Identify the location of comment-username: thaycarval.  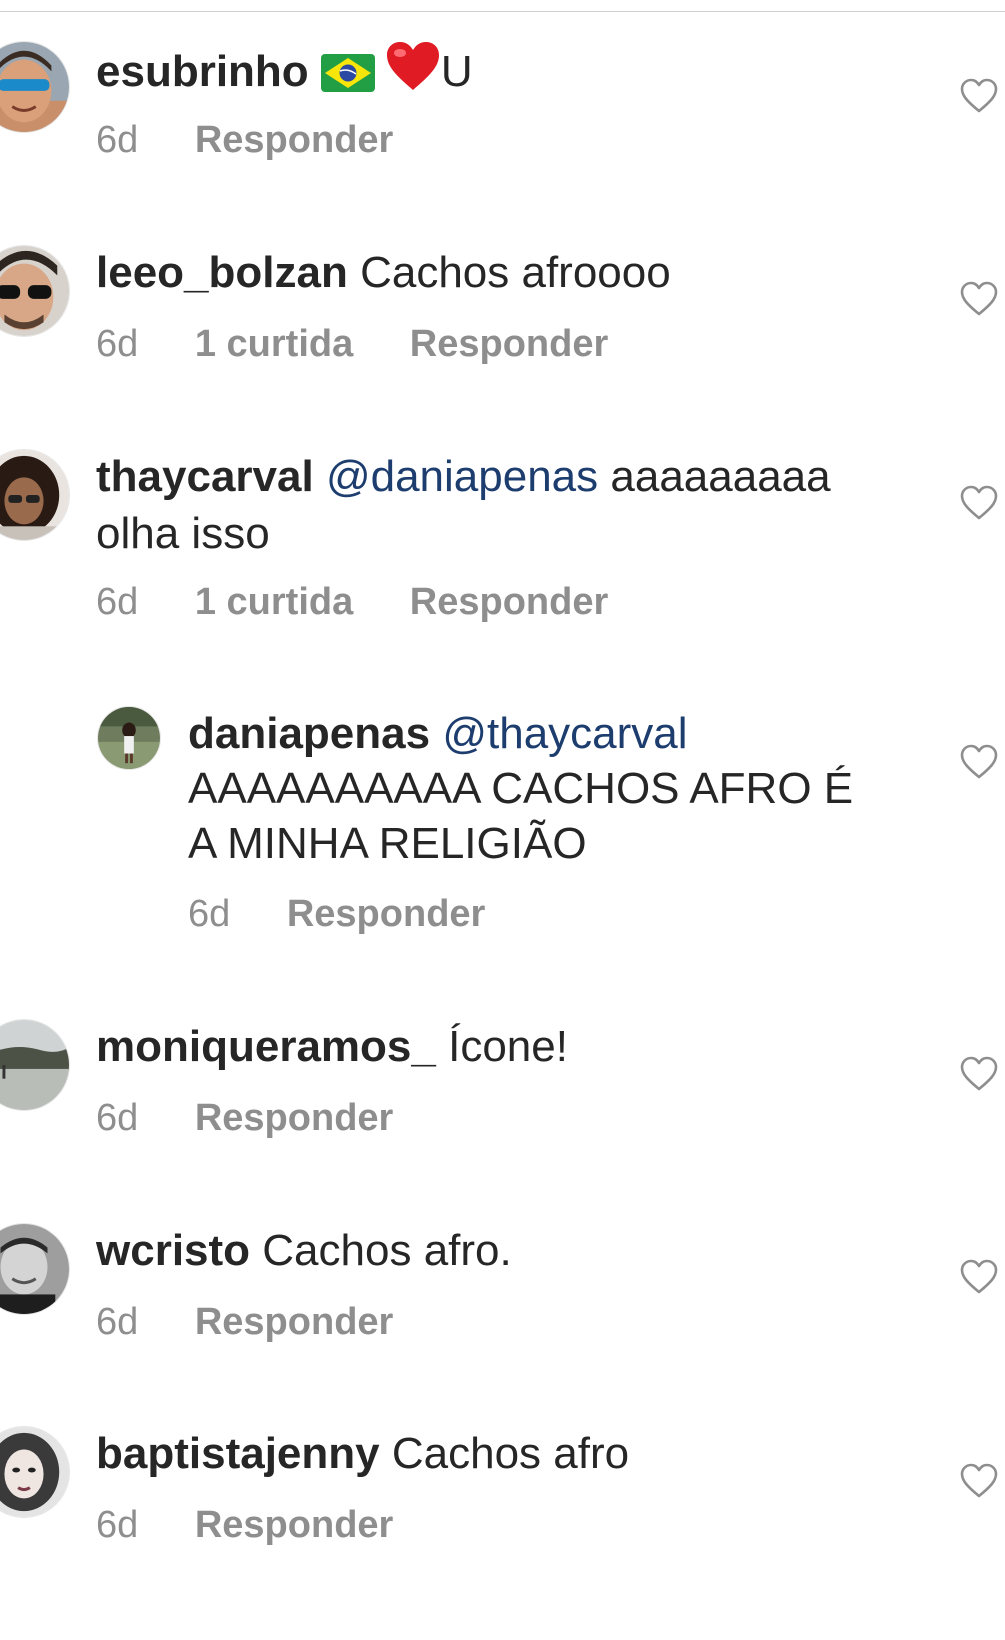
(205, 476).